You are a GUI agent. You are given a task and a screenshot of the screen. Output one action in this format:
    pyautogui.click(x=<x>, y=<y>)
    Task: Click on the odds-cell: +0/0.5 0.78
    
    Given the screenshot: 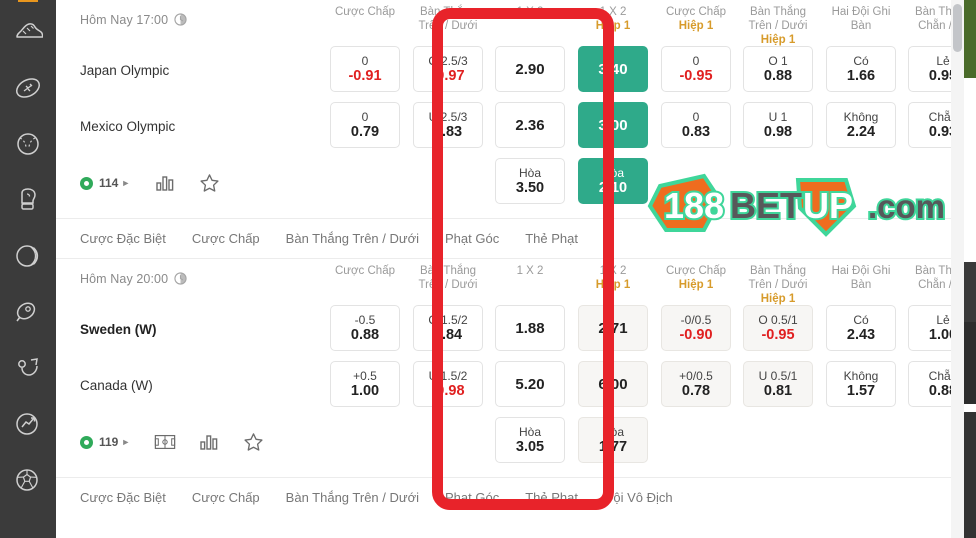 What is the action you would take?
    pyautogui.click(x=696, y=384)
    